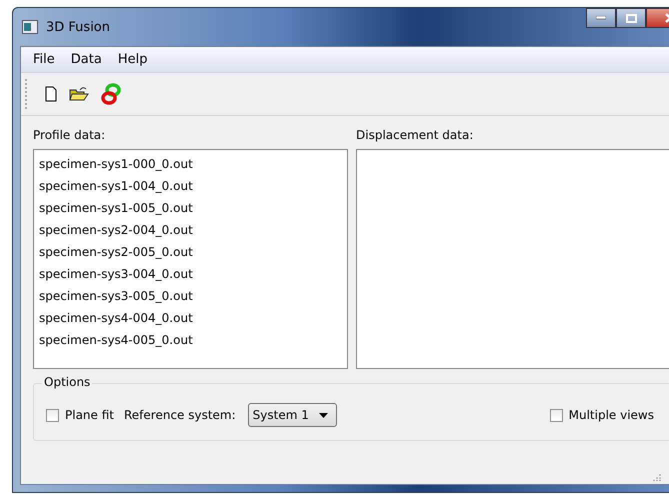 The width and height of the screenshot is (669, 494). What do you see at coordinates (190, 208) in the screenshot?
I see `list-item: specimen-sys1-005_0.out` at bounding box center [190, 208].